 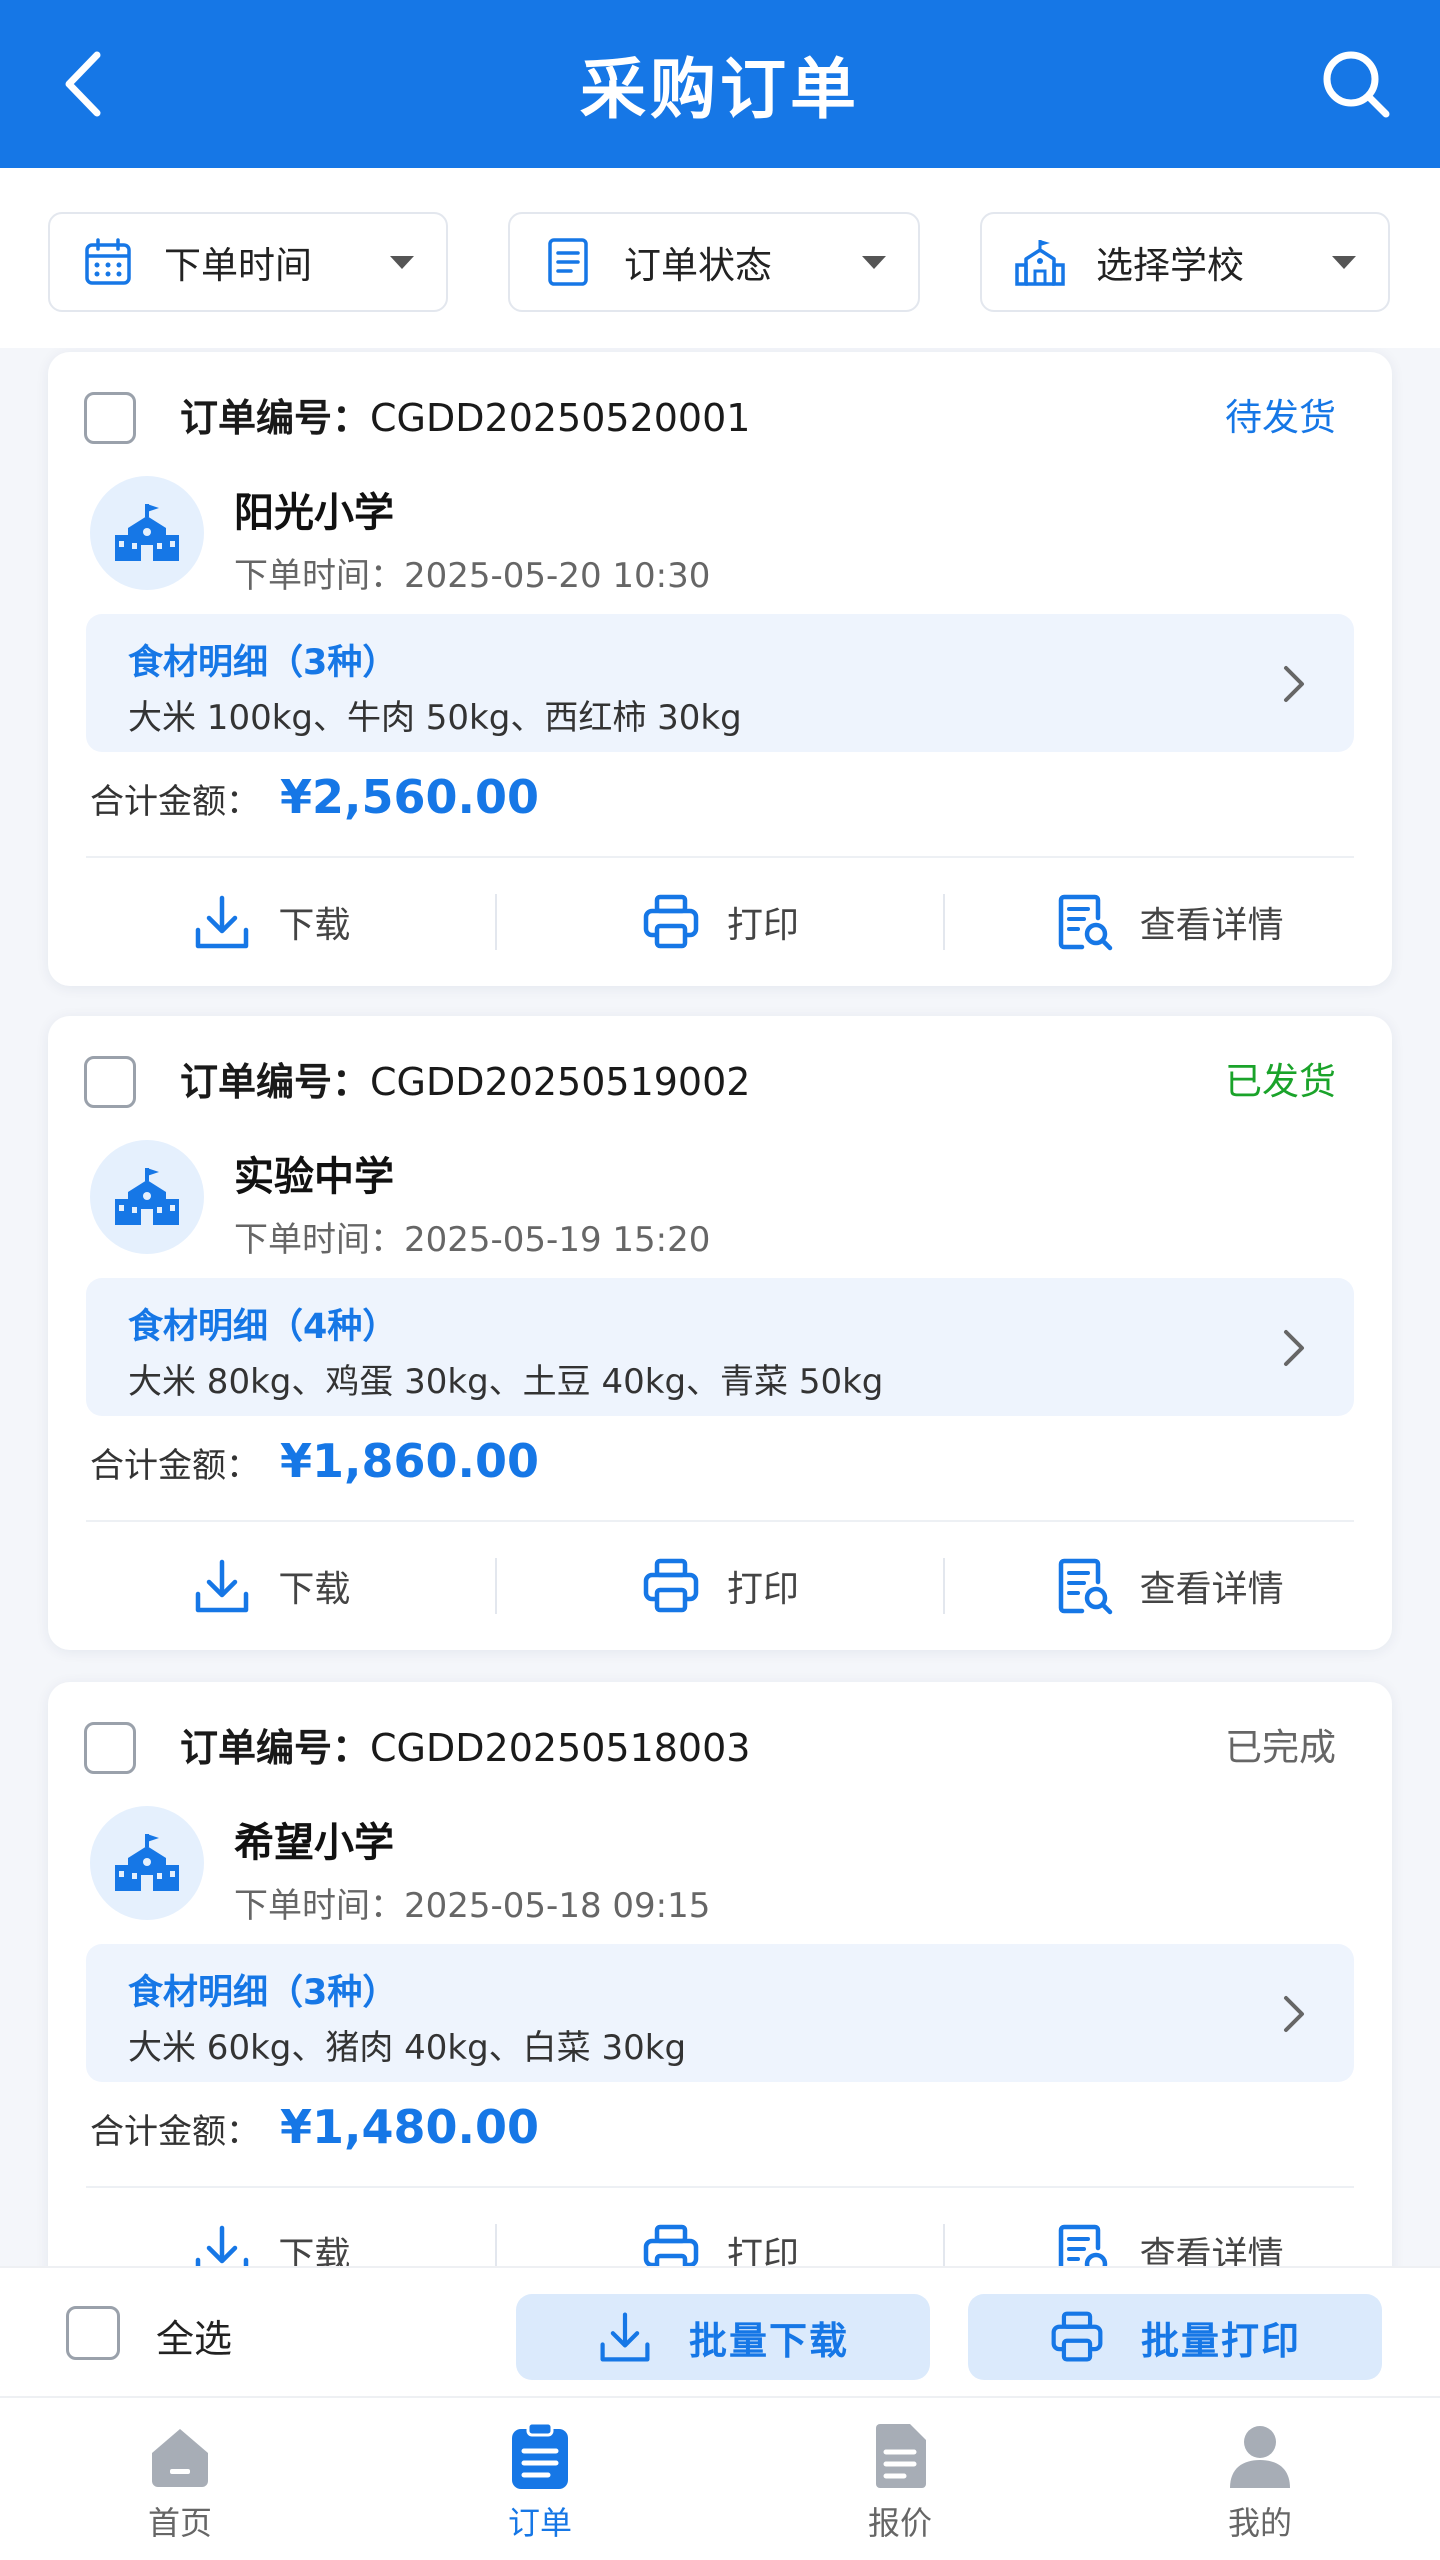 I want to click on items-detail-row: 食材明细（3种） 大米 100kg、牛肉 50kg、西红柿 30kg, so click(x=720, y=683).